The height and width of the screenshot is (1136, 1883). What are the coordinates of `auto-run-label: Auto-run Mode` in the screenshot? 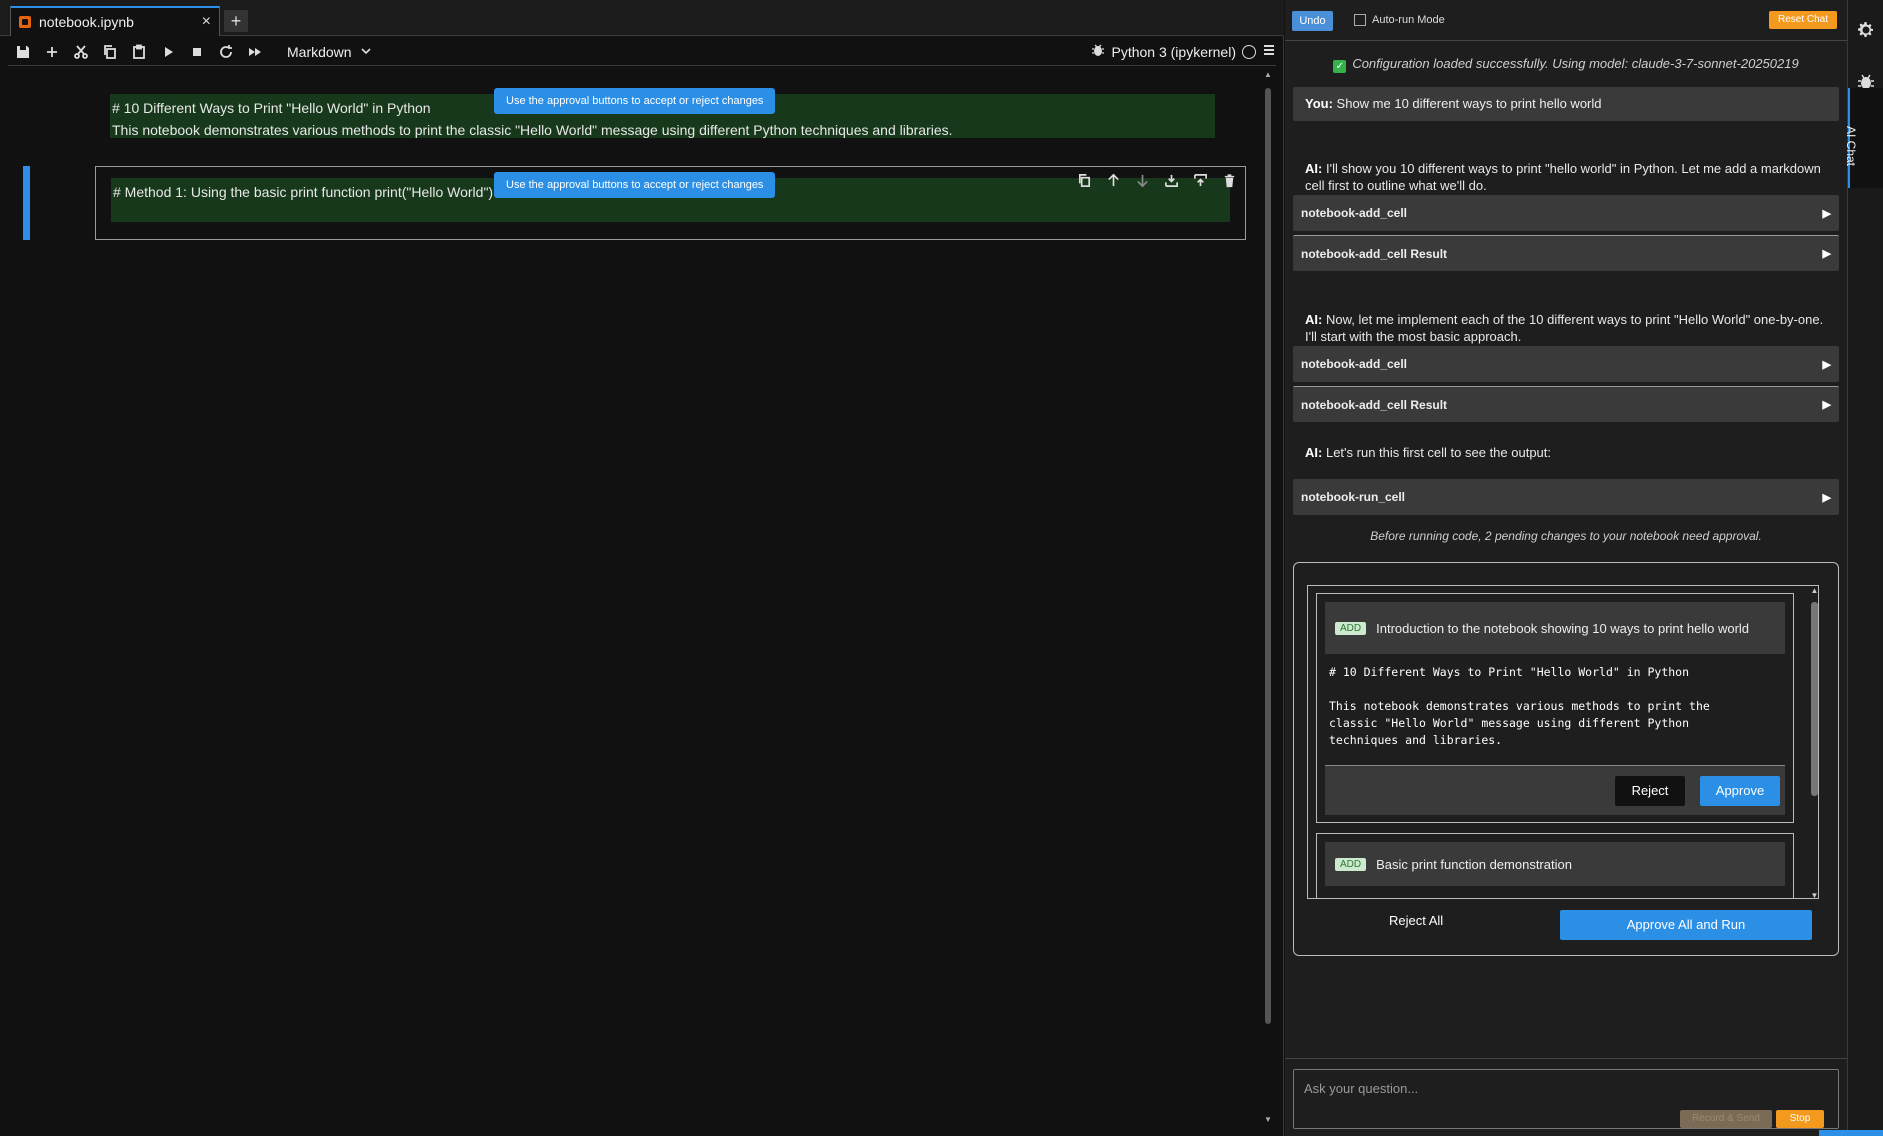 It's located at (1408, 20).